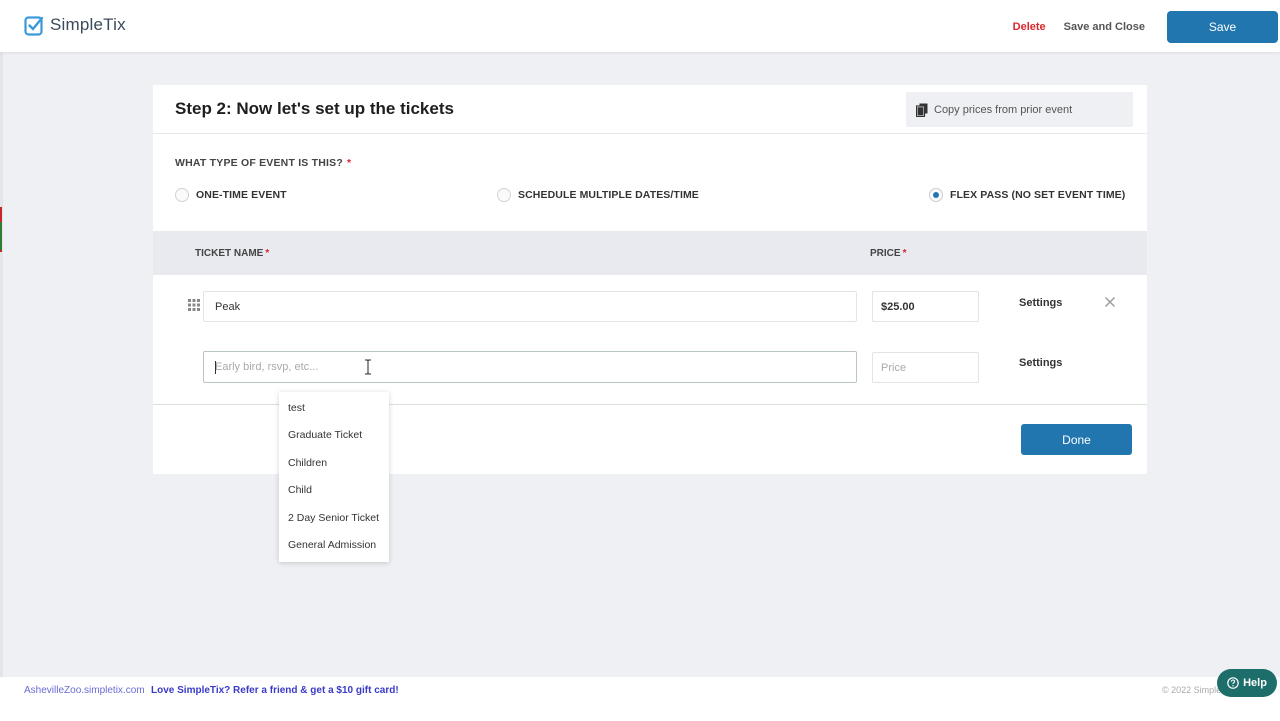 Image resolution: width=1280 pixels, height=721 pixels. What do you see at coordinates (1, 364) in the screenshot?
I see `left-edge-strip` at bounding box center [1, 364].